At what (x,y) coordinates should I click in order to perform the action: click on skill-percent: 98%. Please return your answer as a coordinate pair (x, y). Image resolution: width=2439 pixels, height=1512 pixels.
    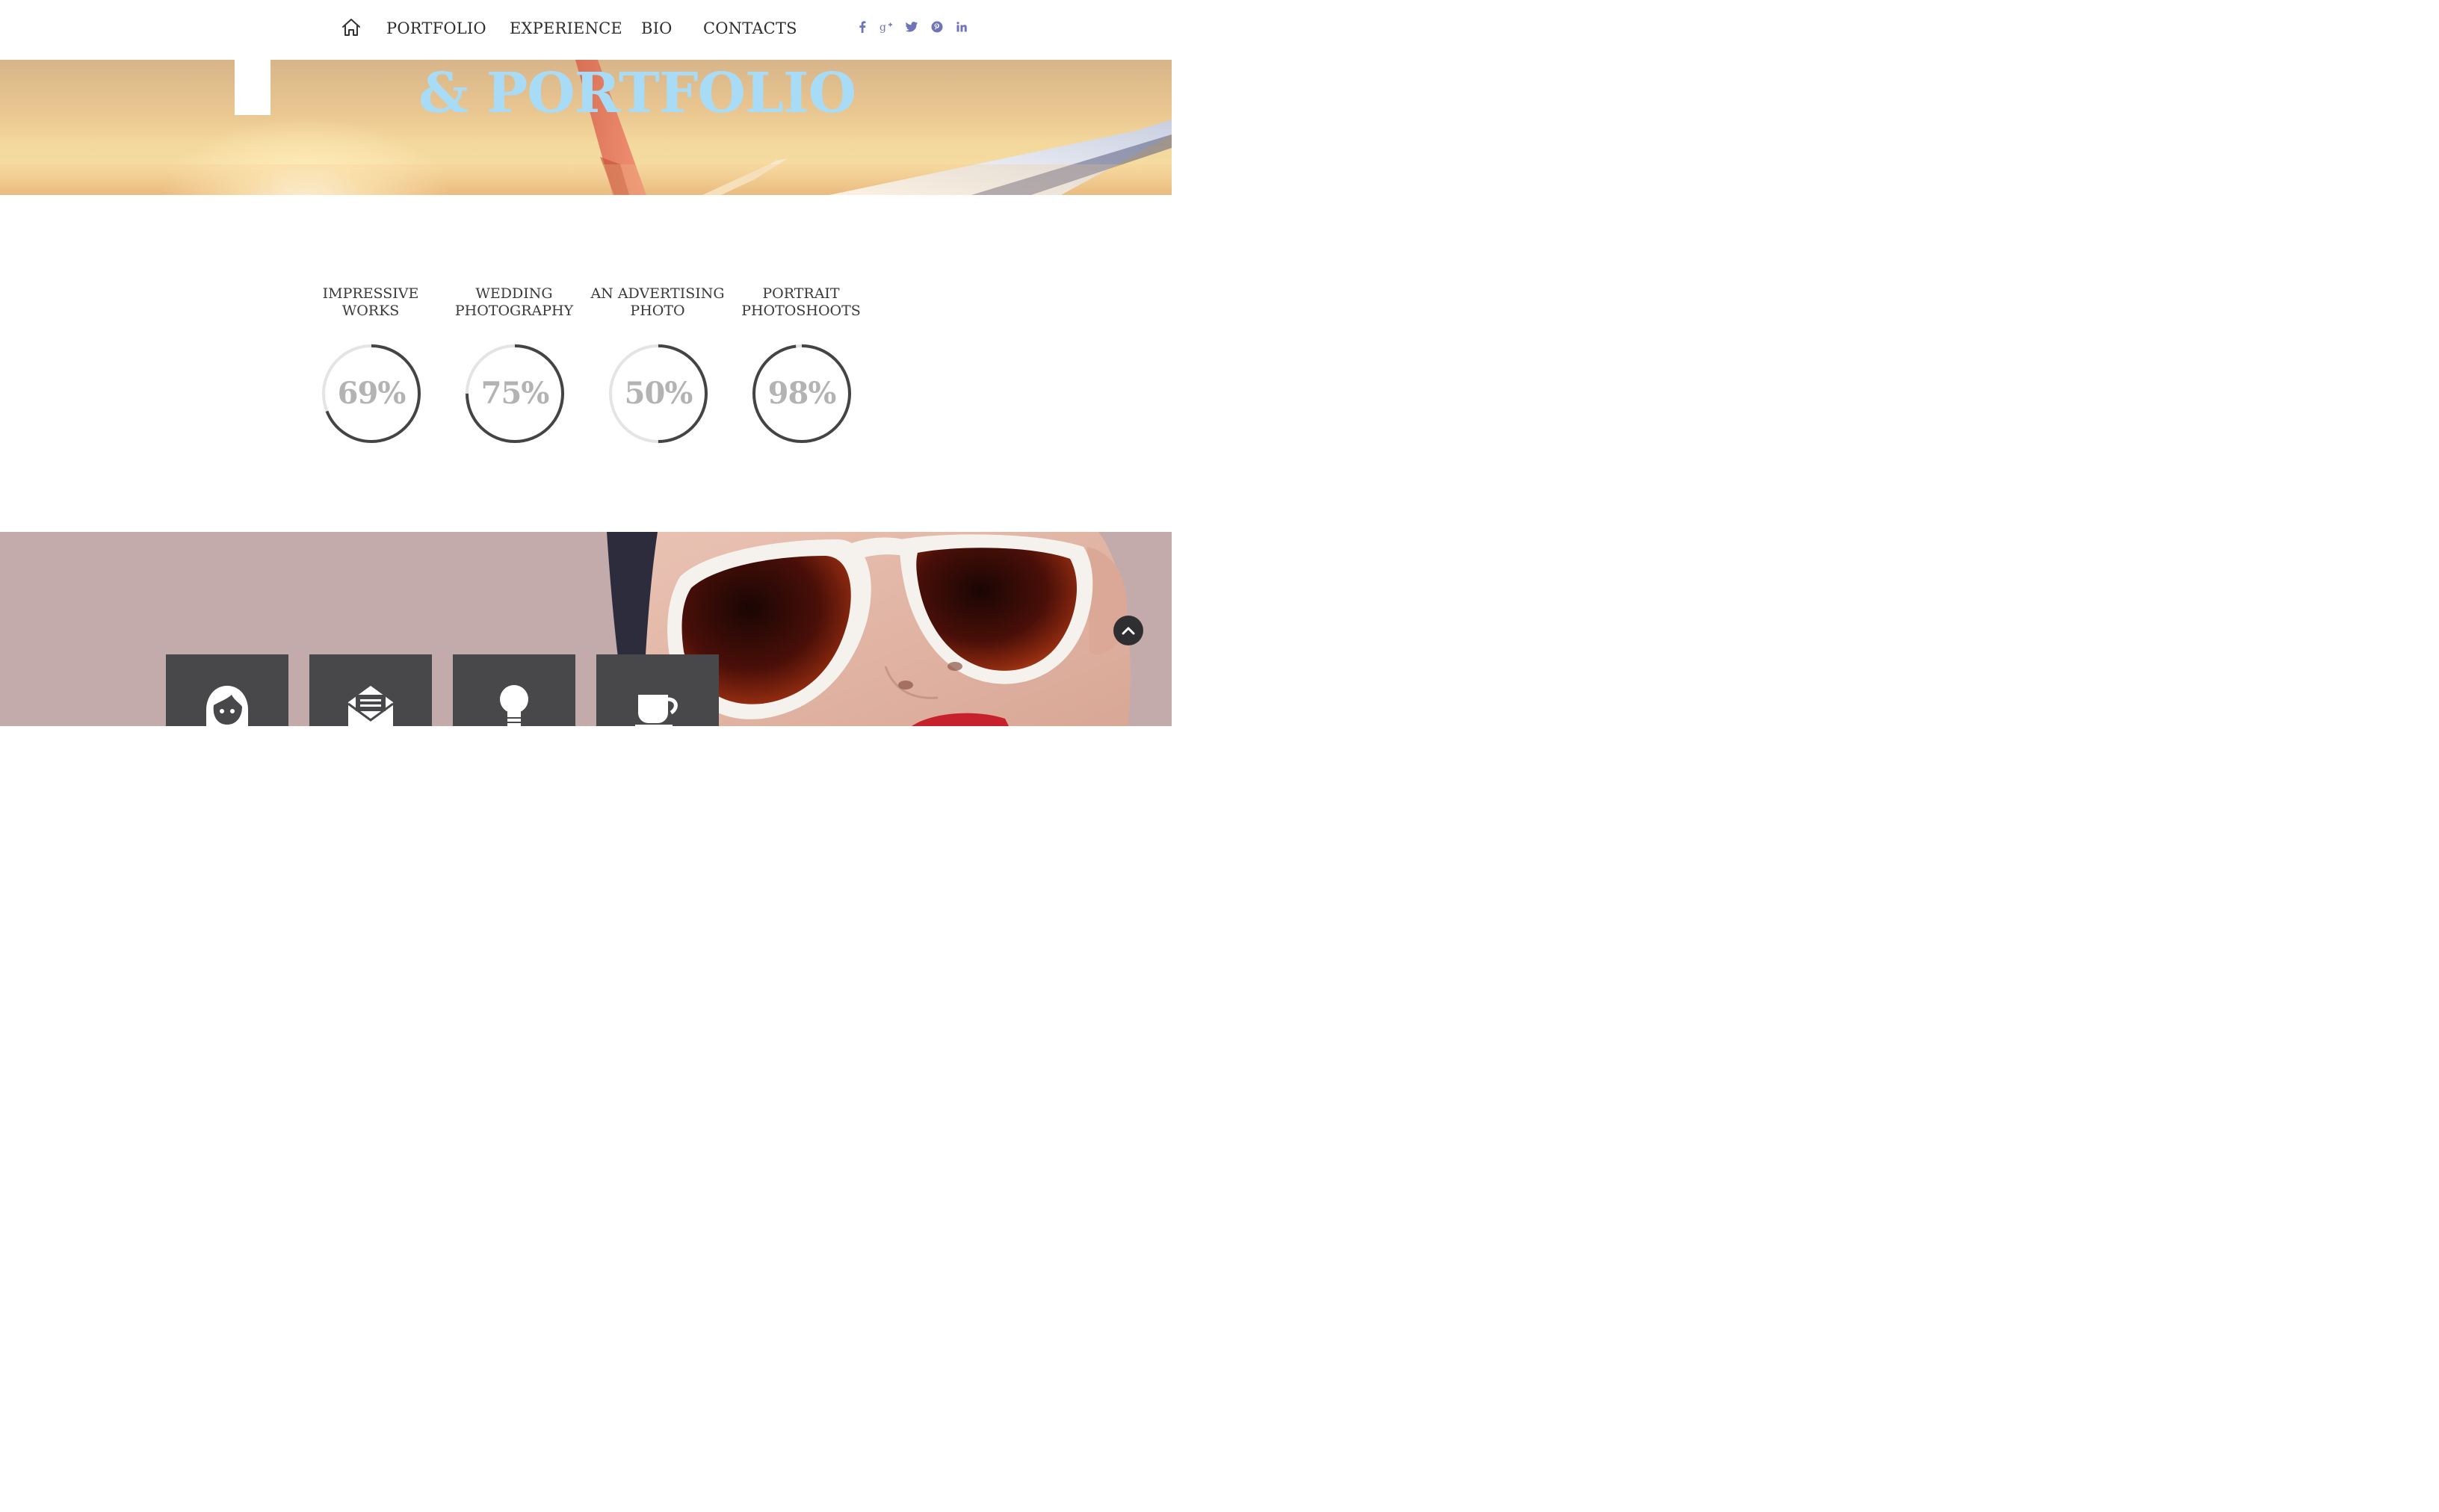
    Looking at the image, I should click on (802, 393).